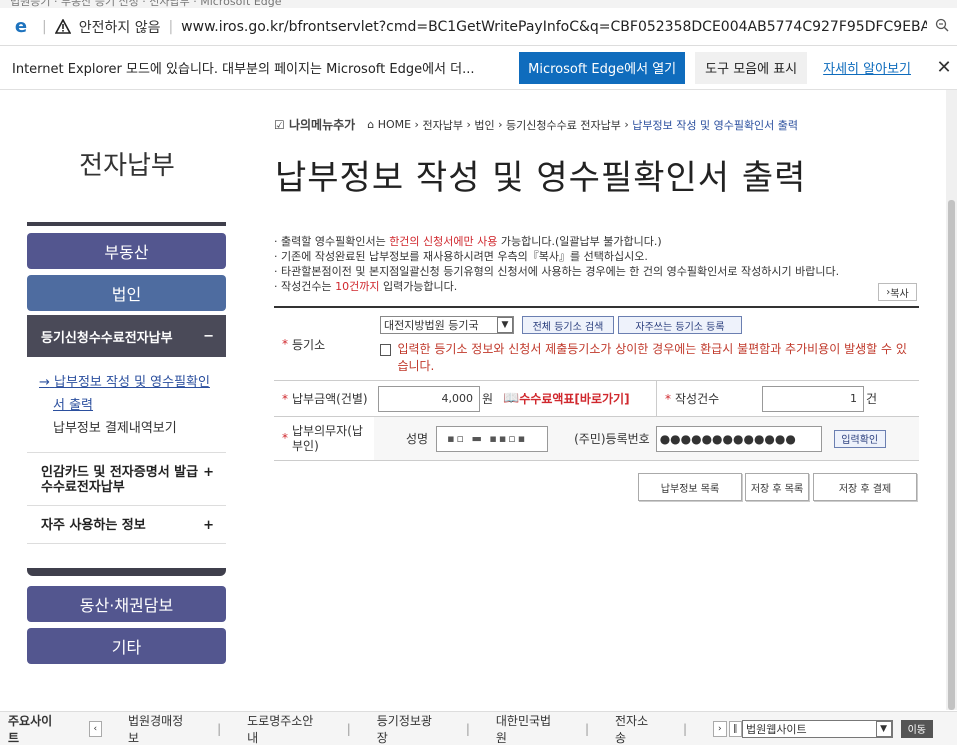 This screenshot has width=957, height=746. What do you see at coordinates (478, 4) in the screenshot?
I see `window-titlebar: 법원등기 · 부동산 등기 신청 · 전자납부 · Microsoft Edge` at bounding box center [478, 4].